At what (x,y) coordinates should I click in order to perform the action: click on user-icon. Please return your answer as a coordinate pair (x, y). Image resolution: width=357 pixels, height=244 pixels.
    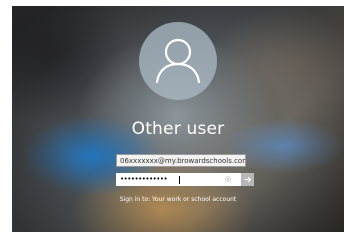
    Looking at the image, I should click on (178, 61).